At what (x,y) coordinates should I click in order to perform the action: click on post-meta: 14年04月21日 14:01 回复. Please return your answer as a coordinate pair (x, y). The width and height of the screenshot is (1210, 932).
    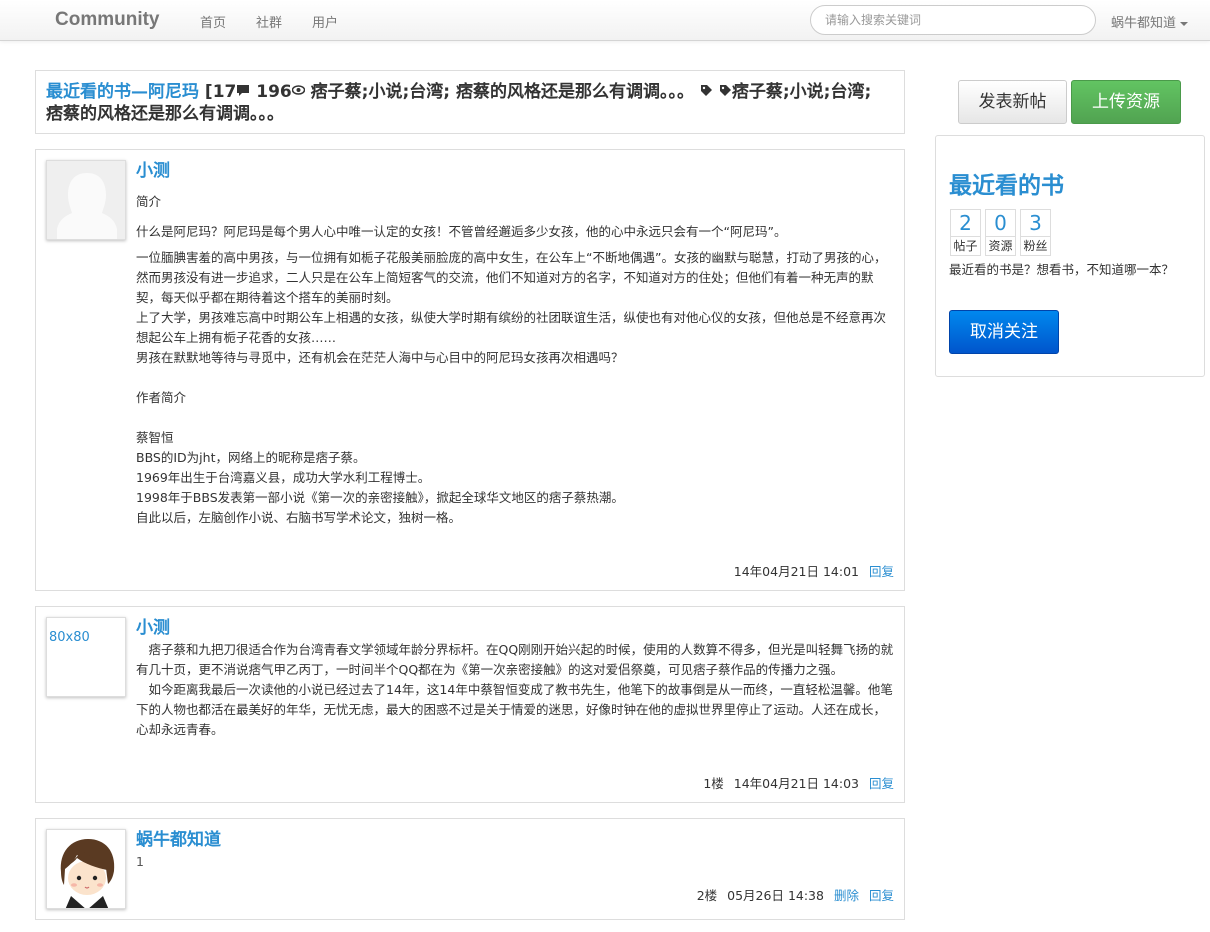
    Looking at the image, I should click on (814, 570).